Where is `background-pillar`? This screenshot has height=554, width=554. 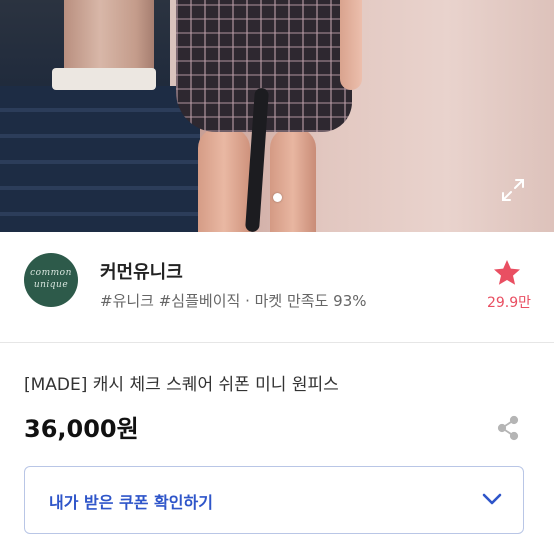
background-pillar is located at coordinates (109, 35).